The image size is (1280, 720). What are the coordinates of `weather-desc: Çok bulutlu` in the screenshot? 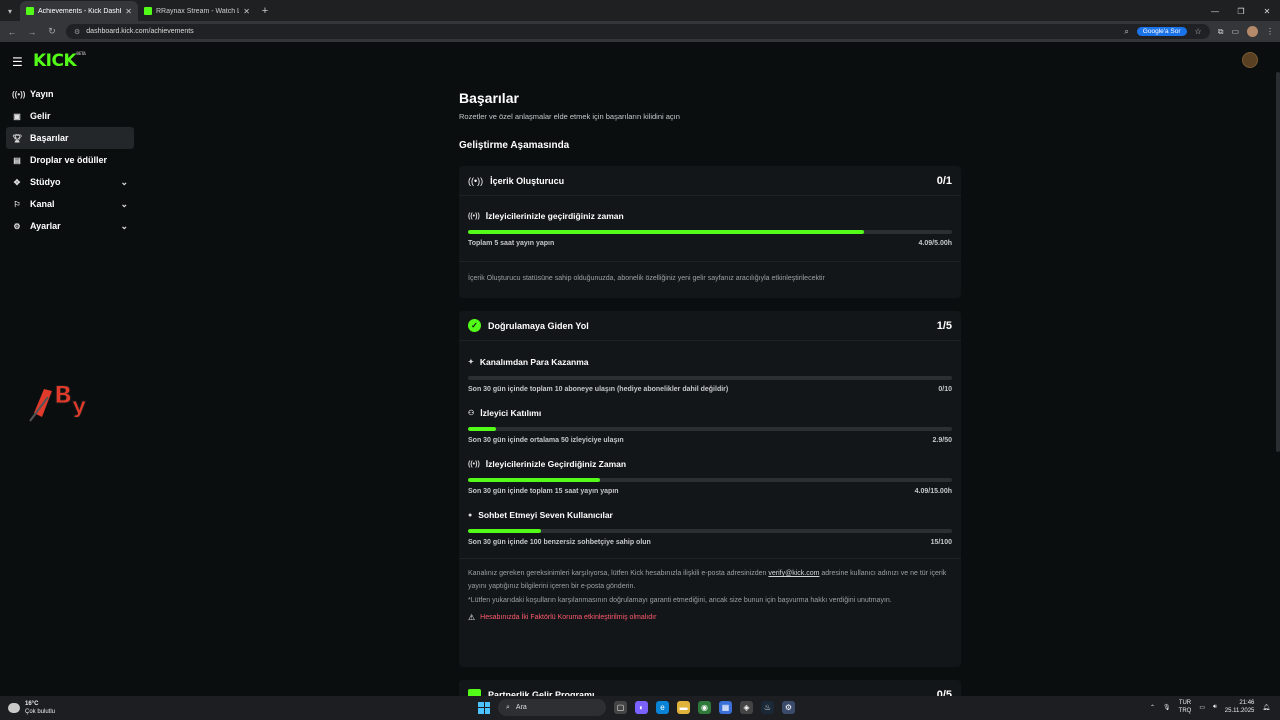 It's located at (40, 712).